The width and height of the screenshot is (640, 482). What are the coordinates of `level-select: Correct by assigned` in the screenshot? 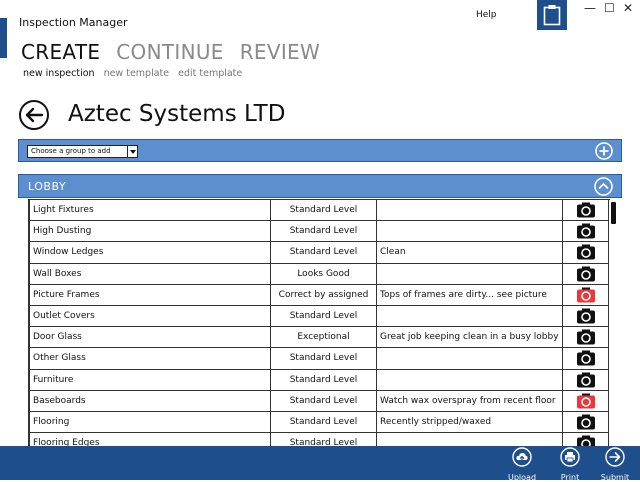 It's located at (323, 294).